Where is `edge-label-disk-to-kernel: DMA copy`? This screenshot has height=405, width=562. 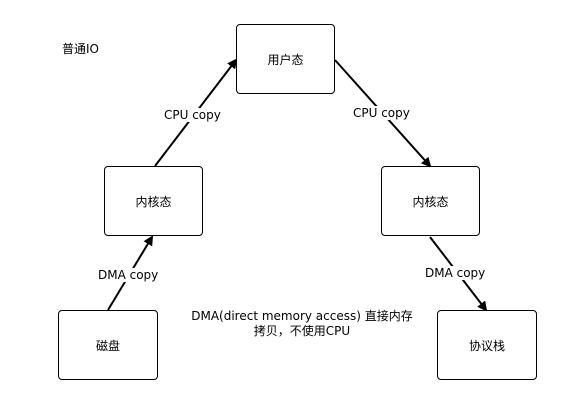
edge-label-disk-to-kernel: DMA copy is located at coordinates (128, 275).